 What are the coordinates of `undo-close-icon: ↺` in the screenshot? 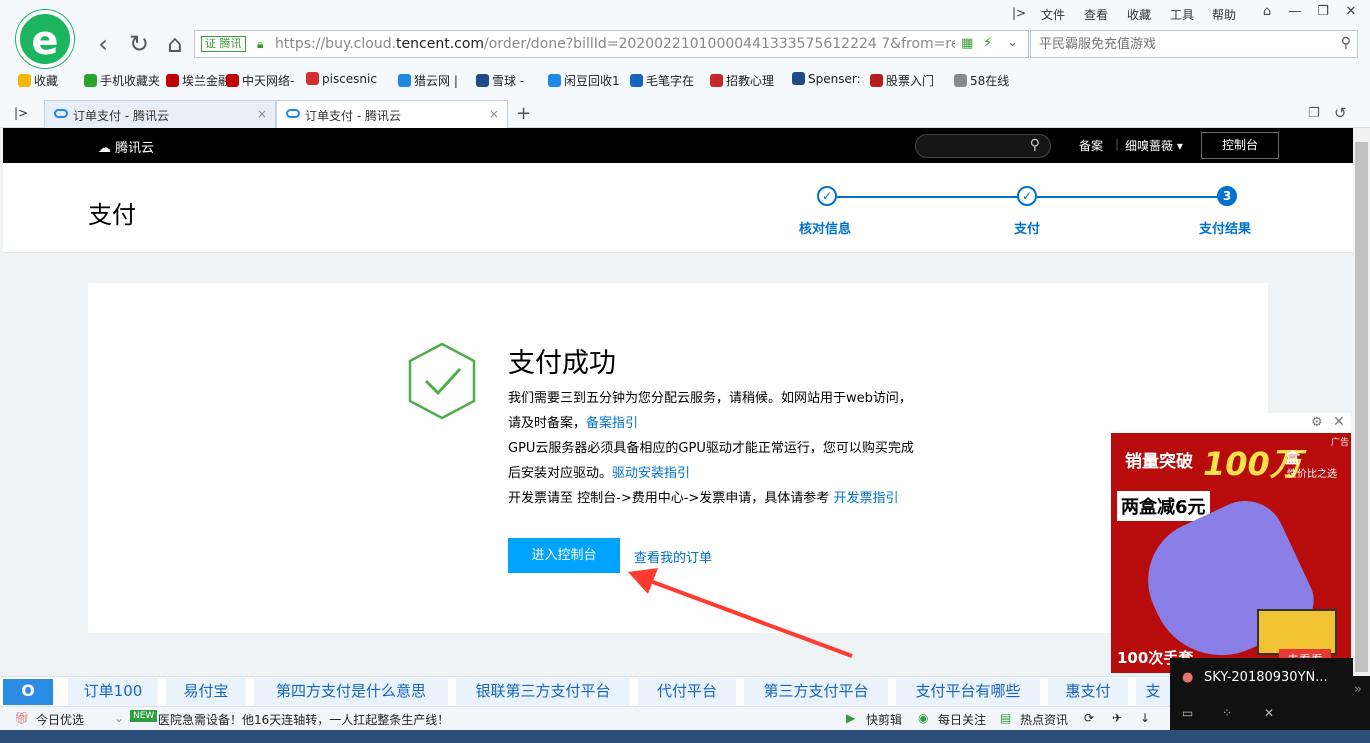 It's located at (1340, 113).